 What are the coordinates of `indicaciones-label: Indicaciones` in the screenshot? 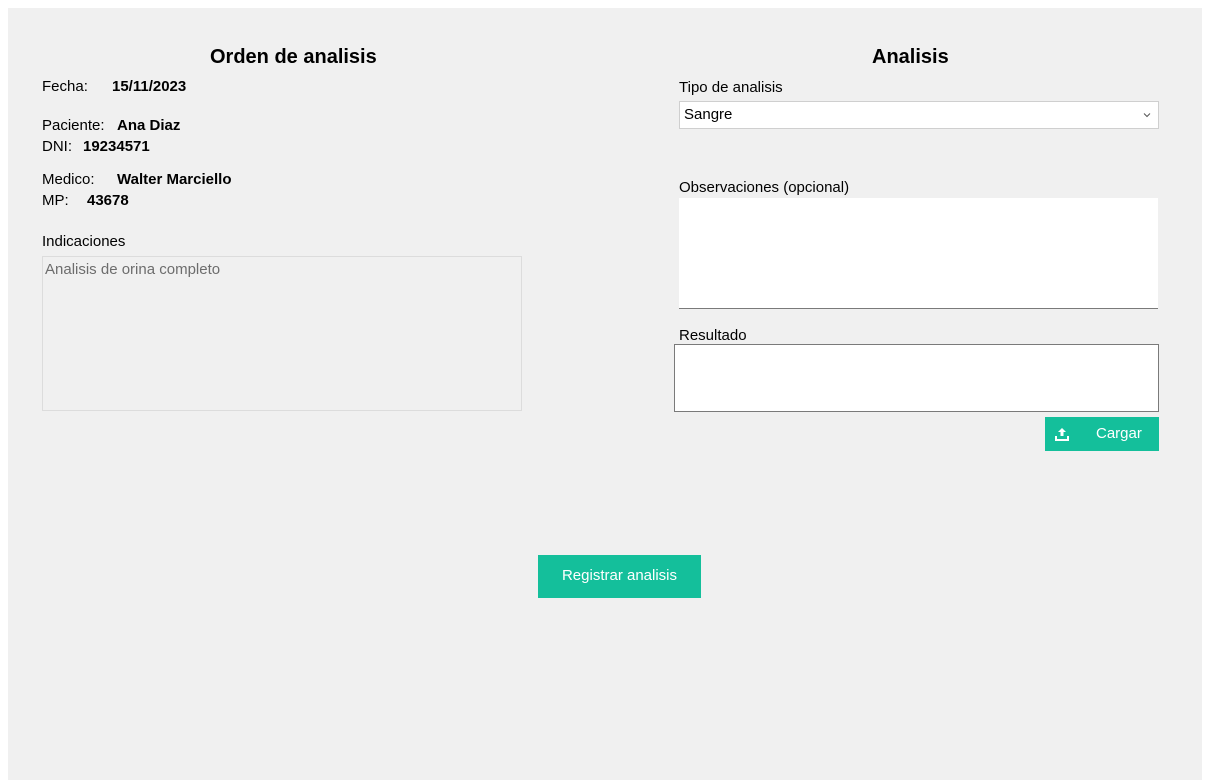 It's located at (84, 241).